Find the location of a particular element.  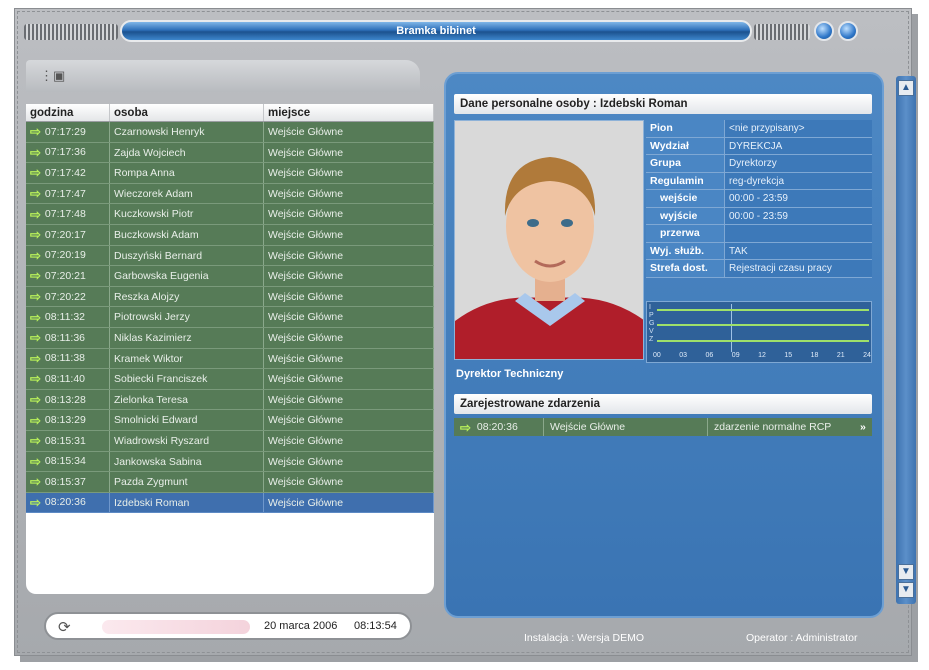

list-header: godzina osoba miejsce is located at coordinates (230, 113).